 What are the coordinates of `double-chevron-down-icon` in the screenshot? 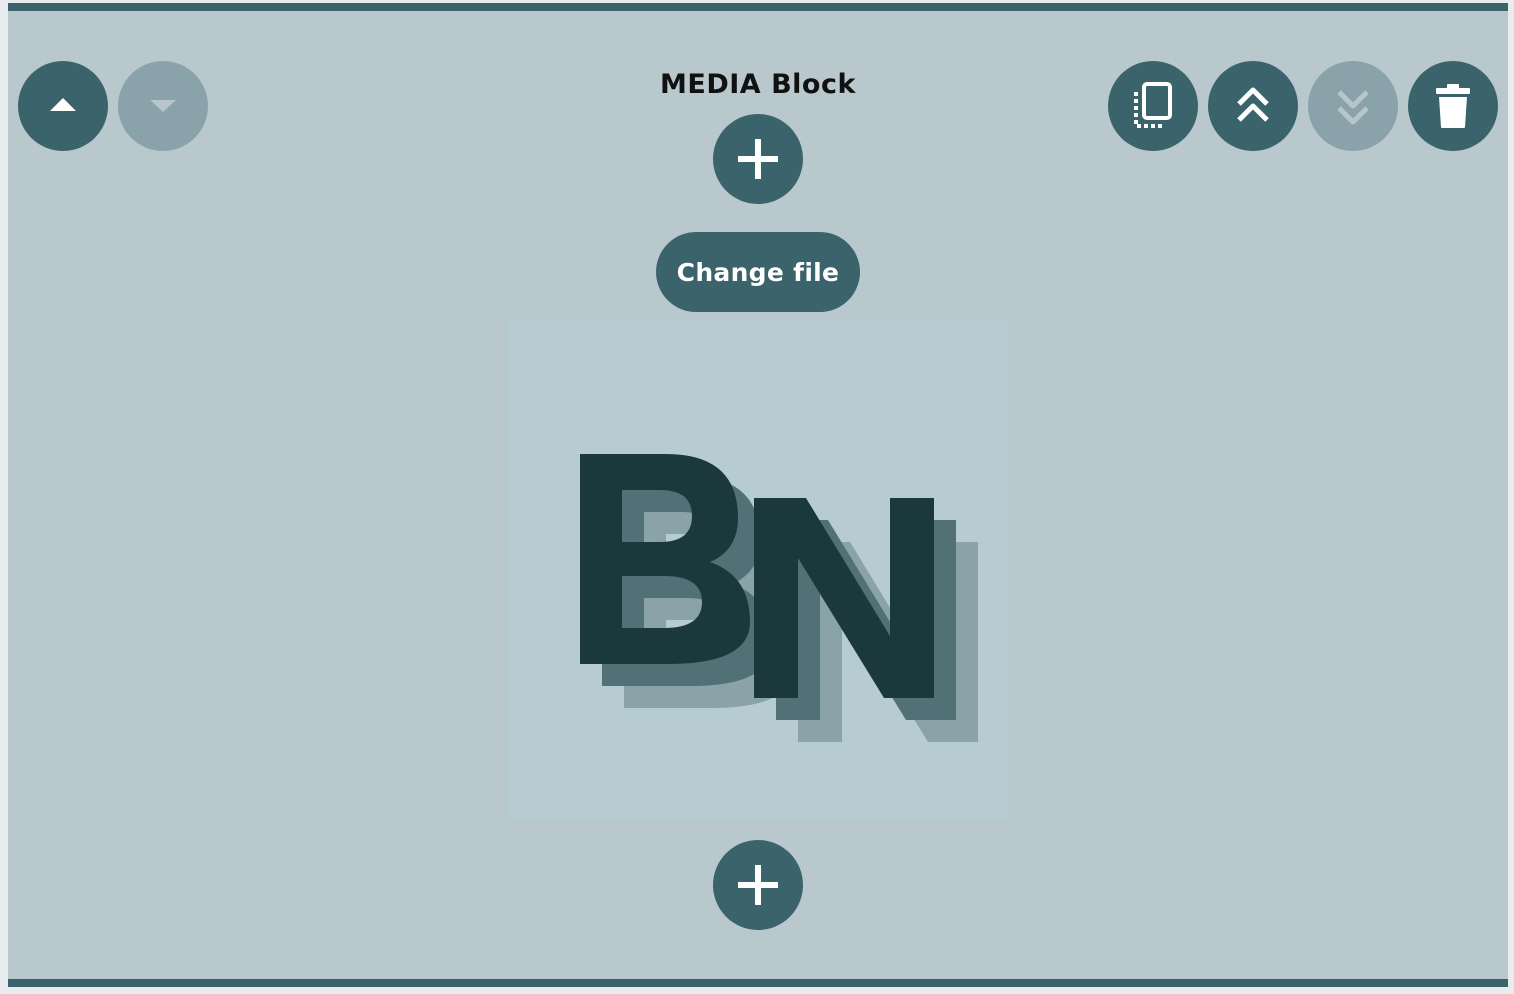 It's located at (1353, 107).